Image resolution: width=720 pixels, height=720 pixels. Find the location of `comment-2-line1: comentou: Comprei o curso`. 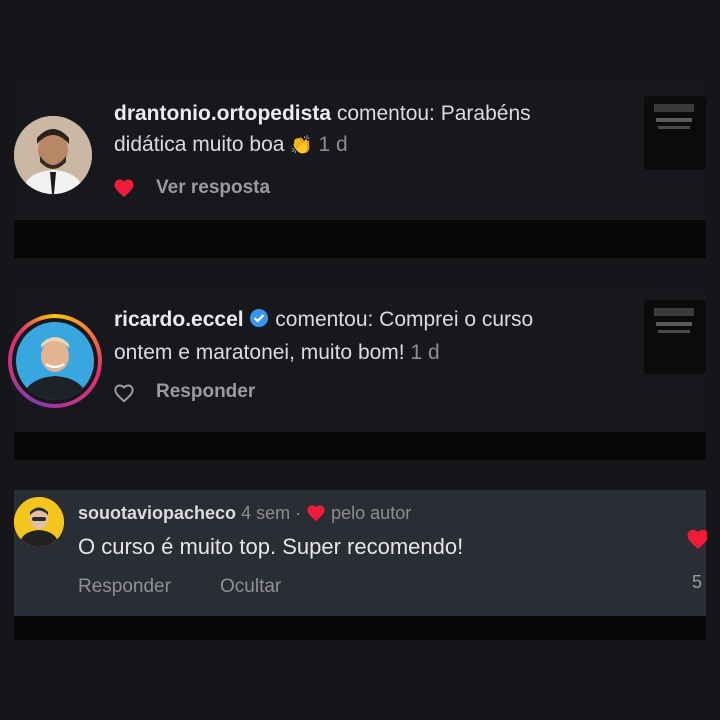

comment-2-line1: comentou: Comprei o curso is located at coordinates (401, 319).